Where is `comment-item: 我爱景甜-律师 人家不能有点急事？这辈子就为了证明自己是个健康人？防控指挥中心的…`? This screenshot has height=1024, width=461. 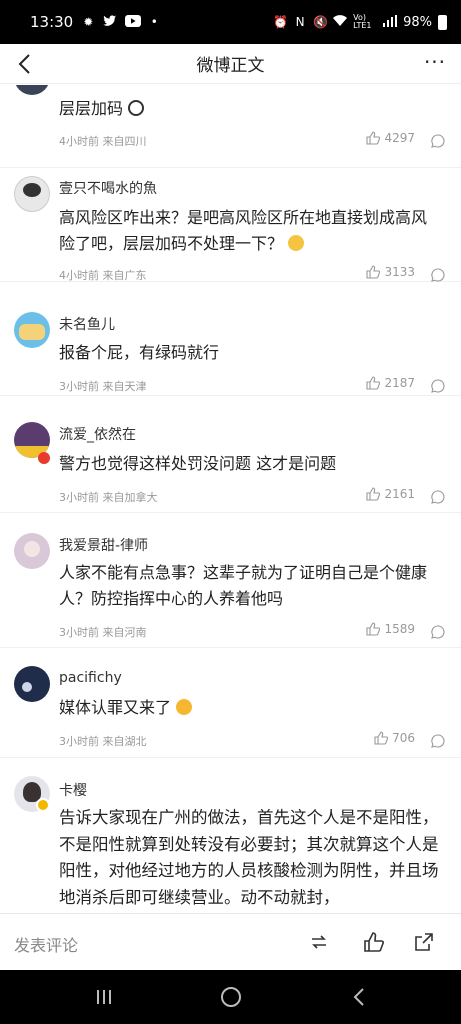 comment-item: 我爱景甜-律师 人家不能有点急事？这辈子就为了证明自己是个健康人？防控指挥中心的… is located at coordinates (230, 580).